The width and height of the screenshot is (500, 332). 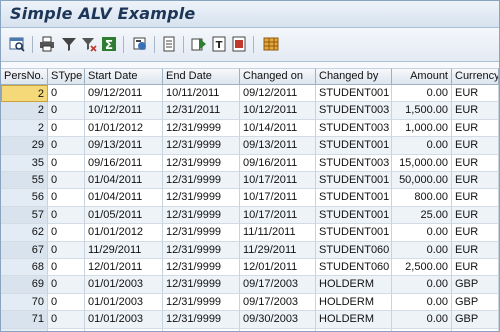 I want to click on changed-on-cell: 09/12/2011, so click(x=278, y=94).